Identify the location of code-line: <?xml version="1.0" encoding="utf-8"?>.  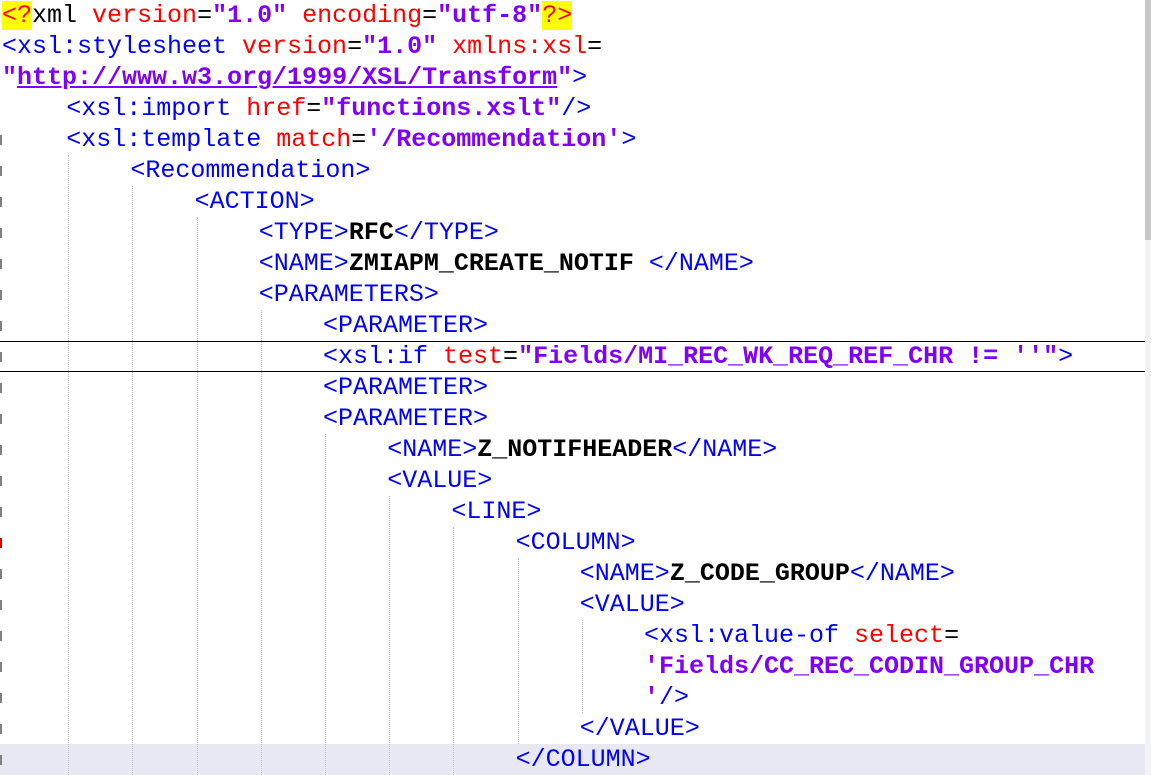
(572, 15).